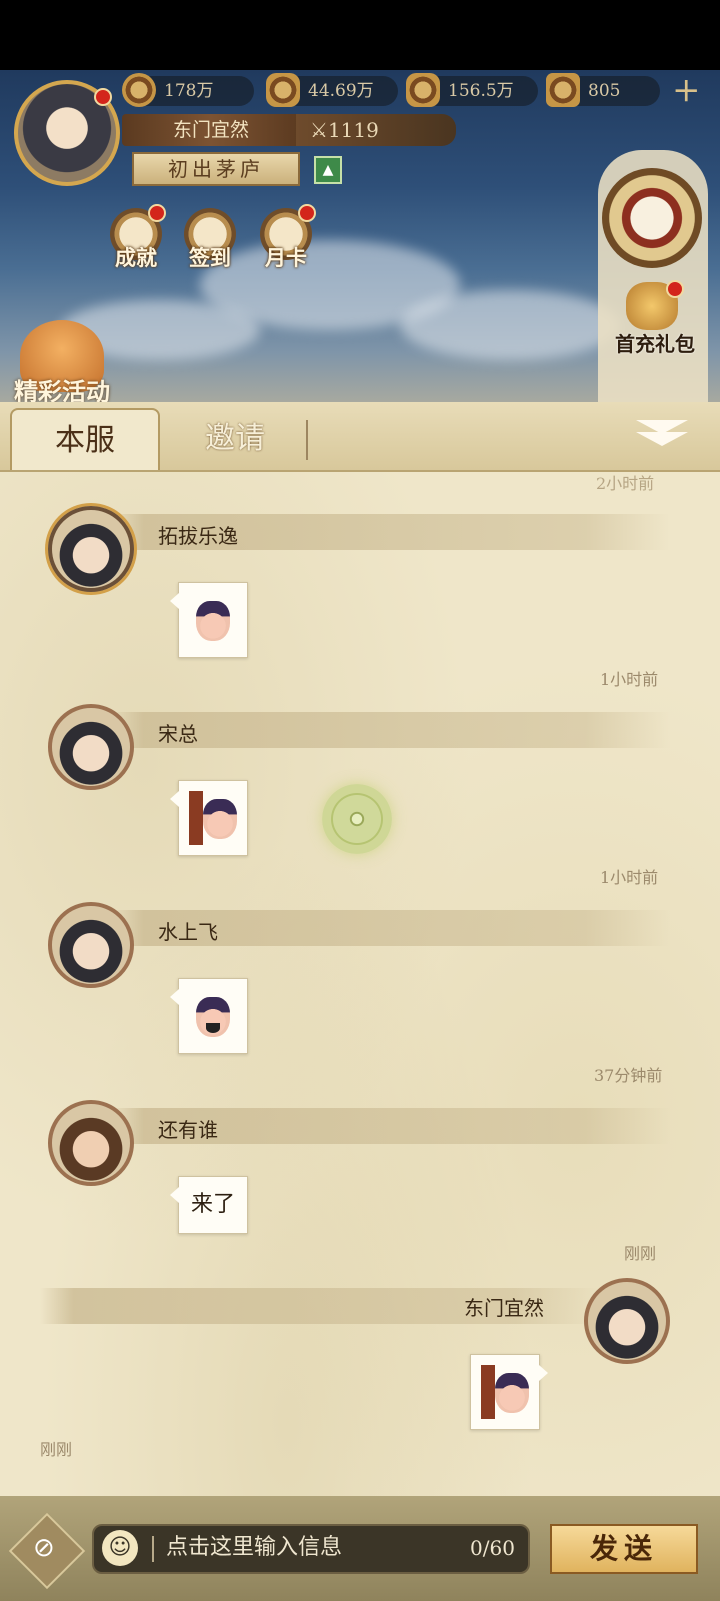  I want to click on player-rank: 初出茅庐, so click(216, 169).